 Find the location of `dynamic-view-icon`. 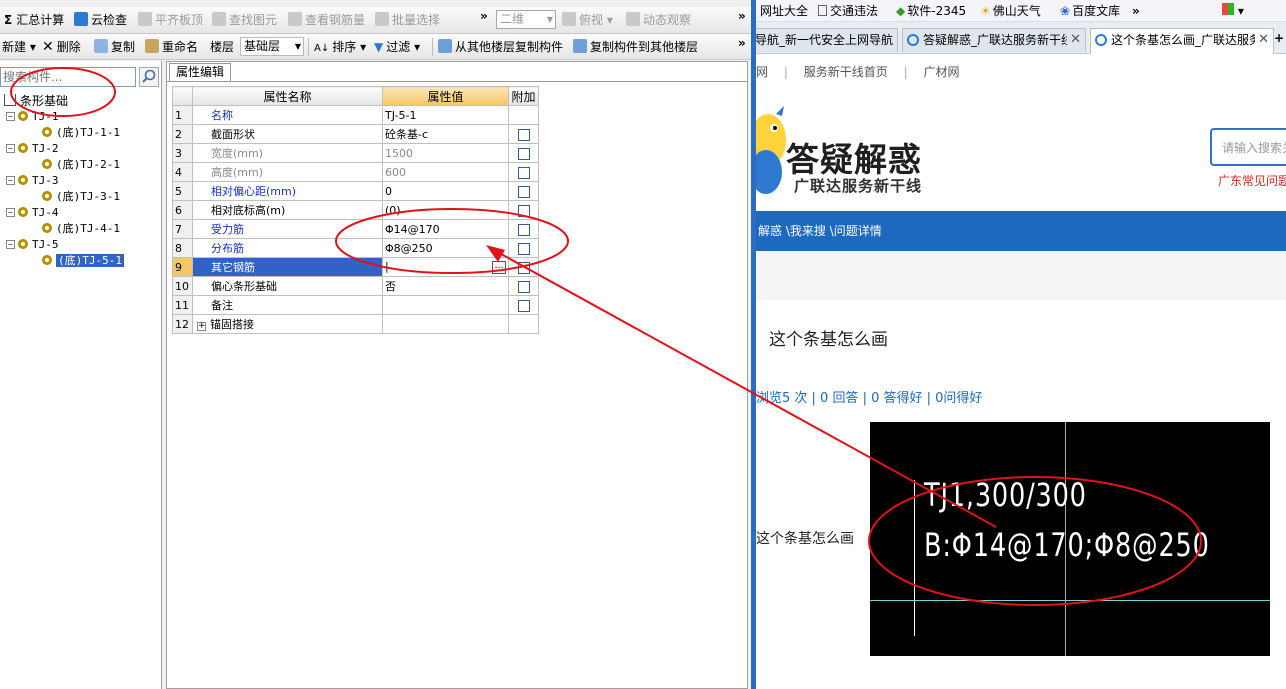

dynamic-view-icon is located at coordinates (633, 19).